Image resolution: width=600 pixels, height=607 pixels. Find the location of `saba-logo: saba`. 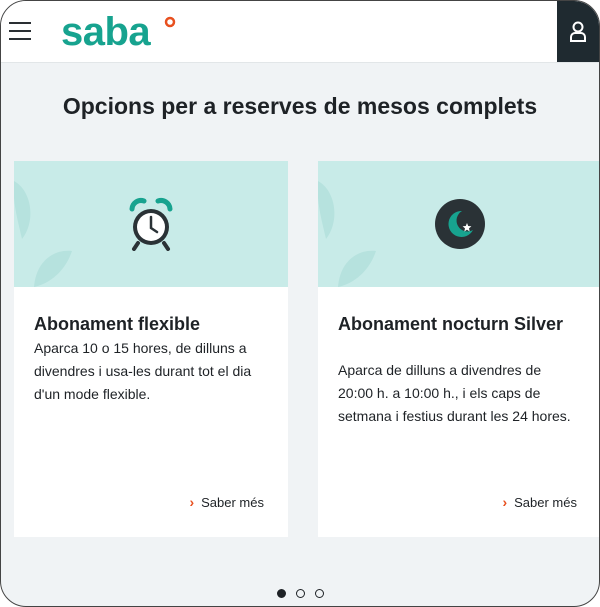

saba-logo: saba is located at coordinates (106, 32).